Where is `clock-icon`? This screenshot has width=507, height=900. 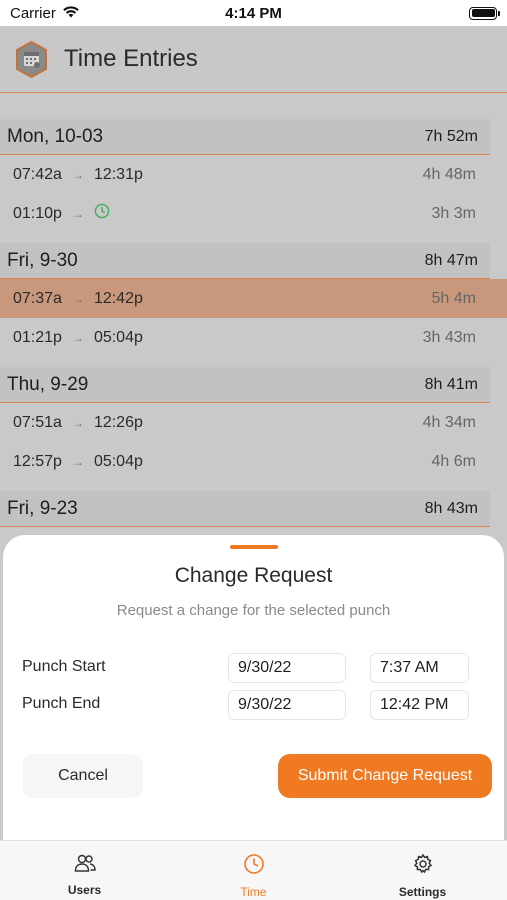
clock-icon is located at coordinates (254, 866).